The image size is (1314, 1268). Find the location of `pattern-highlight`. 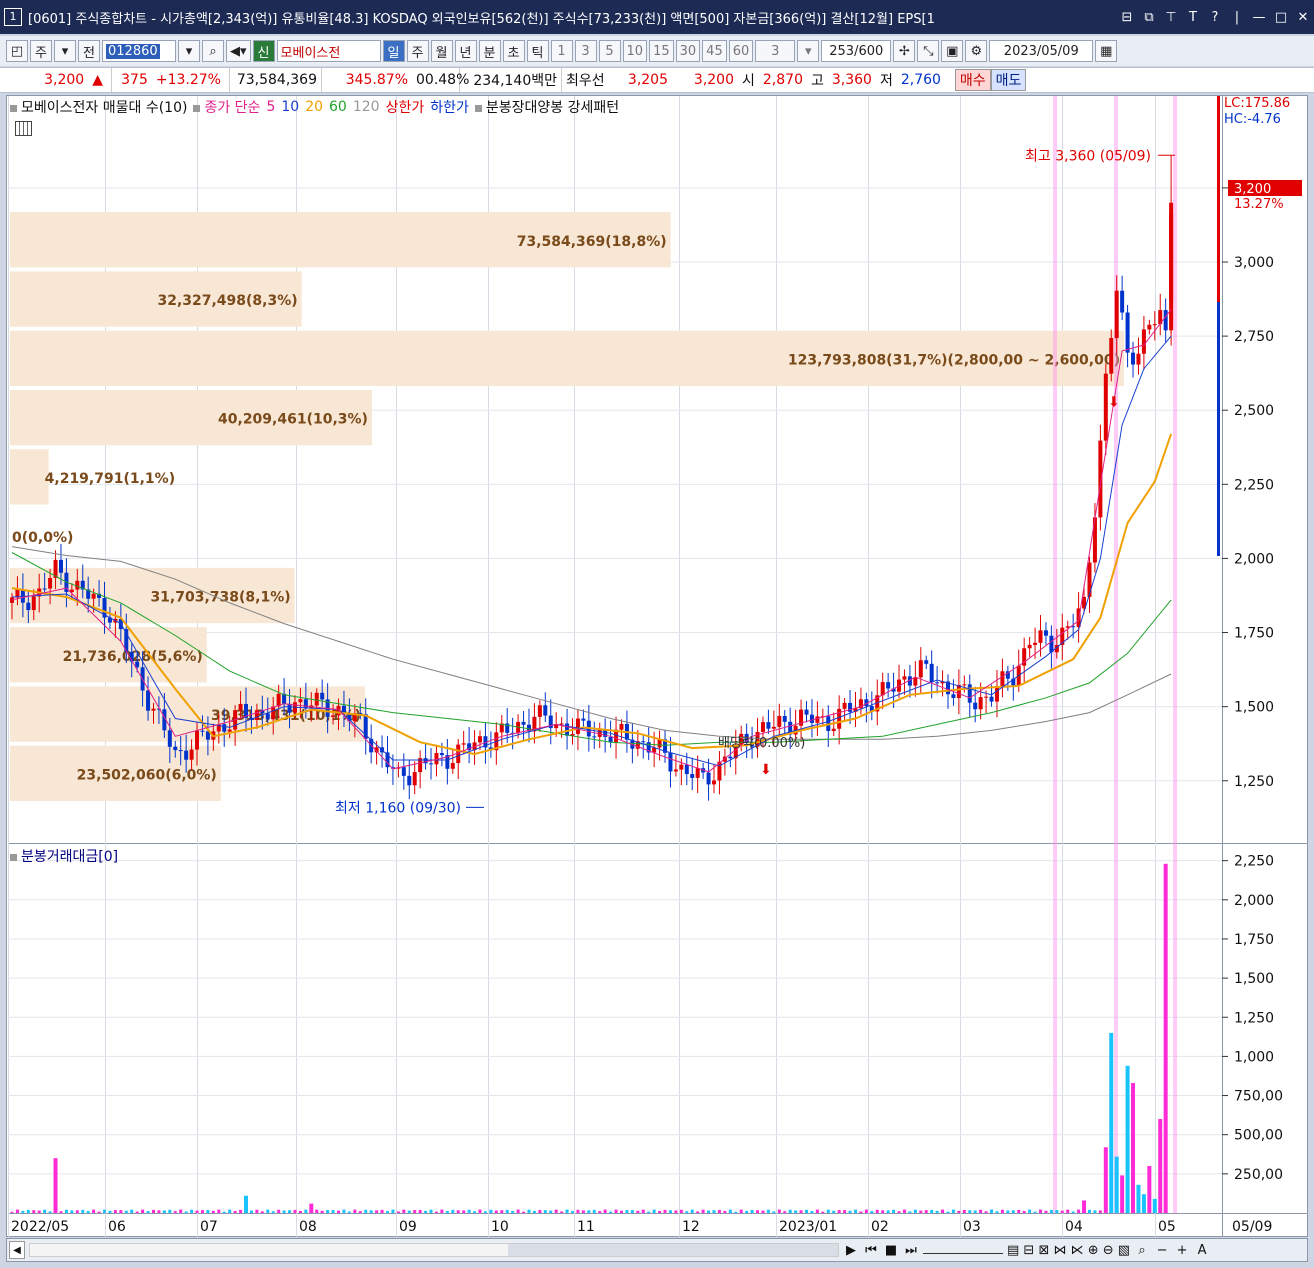

pattern-highlight is located at coordinates (1175, 654).